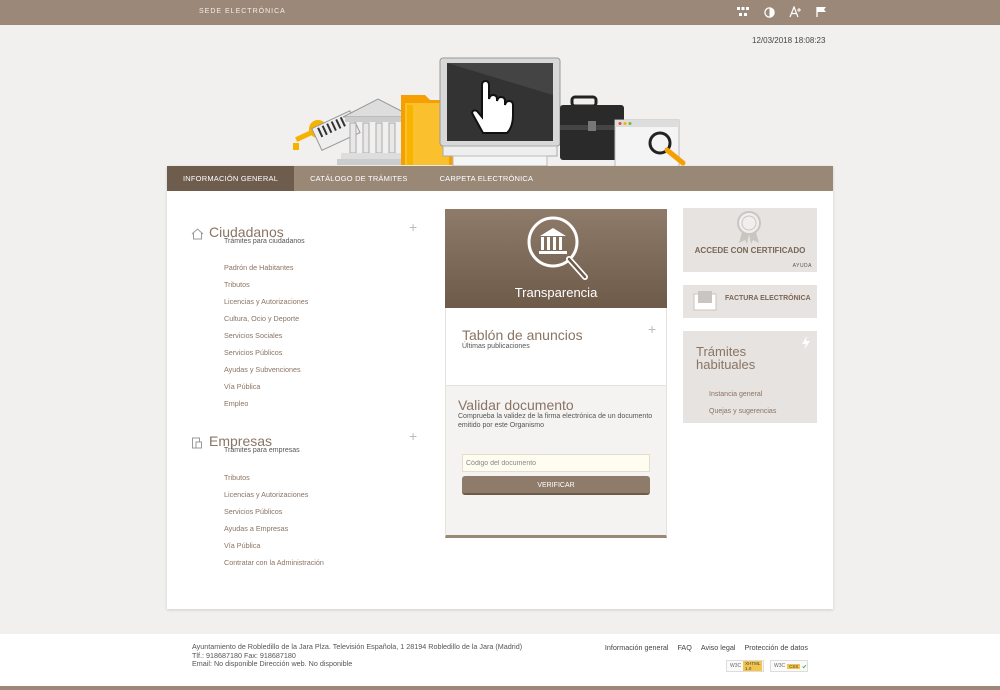  What do you see at coordinates (500, 12) in the screenshot?
I see `top-bar: SEDE ELECTRÓNICA` at bounding box center [500, 12].